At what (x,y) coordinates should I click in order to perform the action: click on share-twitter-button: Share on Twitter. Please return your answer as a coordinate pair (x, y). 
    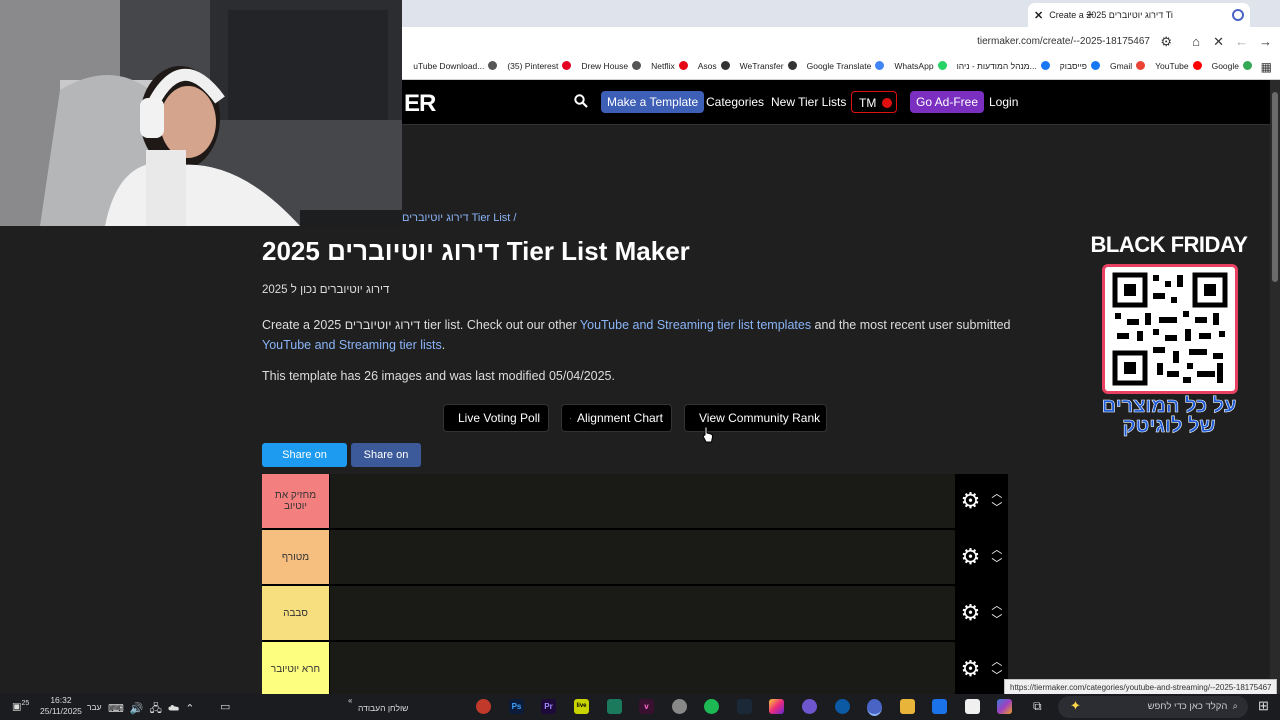
    Looking at the image, I should click on (304, 464).